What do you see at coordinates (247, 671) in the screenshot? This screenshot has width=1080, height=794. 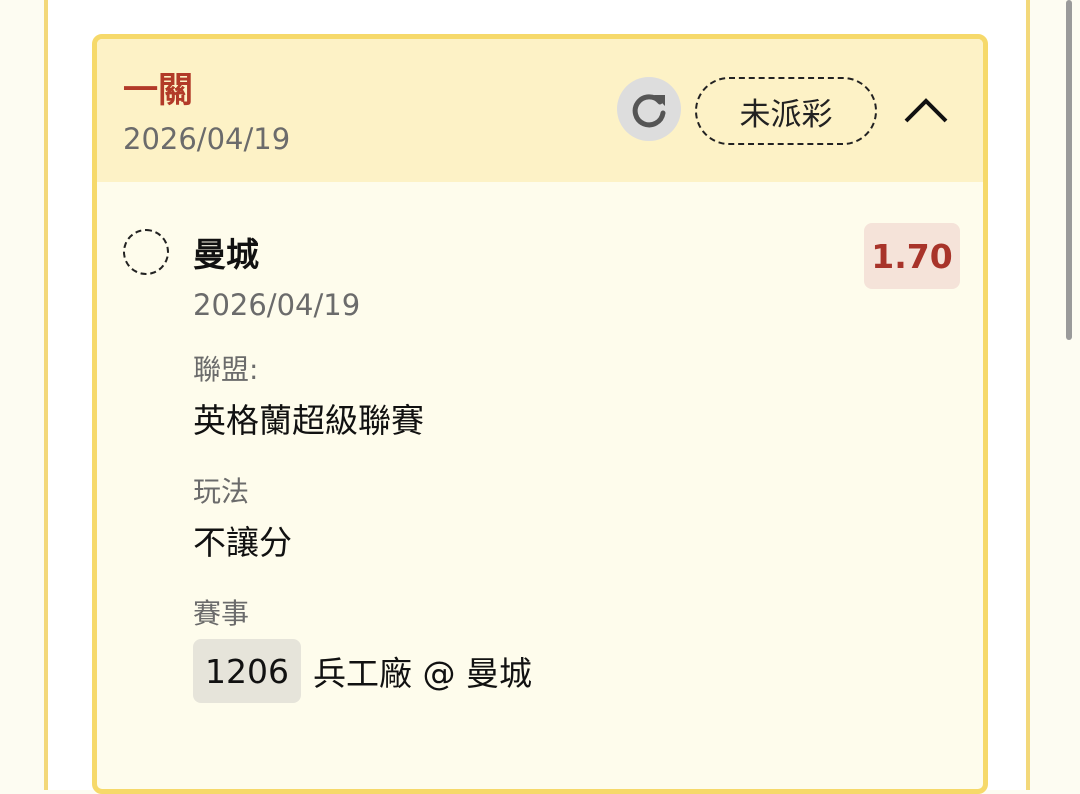 I see `match-id-badge: 1206` at bounding box center [247, 671].